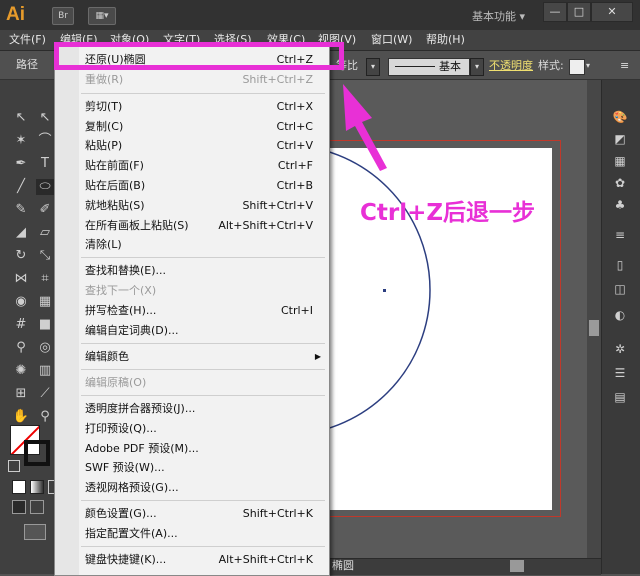 The image size is (640, 576). I want to click on stroke-swatch, so click(37, 453).